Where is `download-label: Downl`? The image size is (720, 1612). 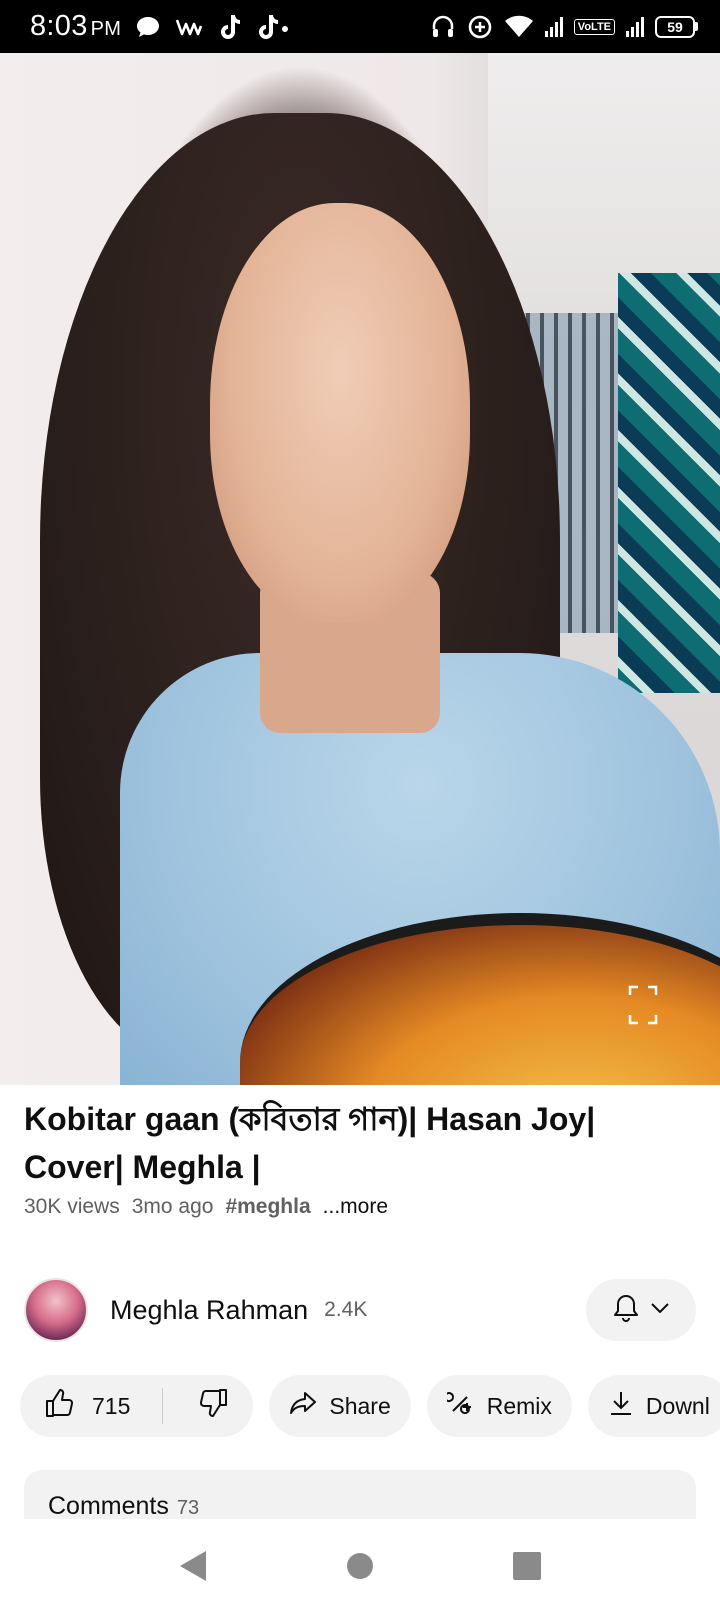
download-label: Downl is located at coordinates (677, 1405).